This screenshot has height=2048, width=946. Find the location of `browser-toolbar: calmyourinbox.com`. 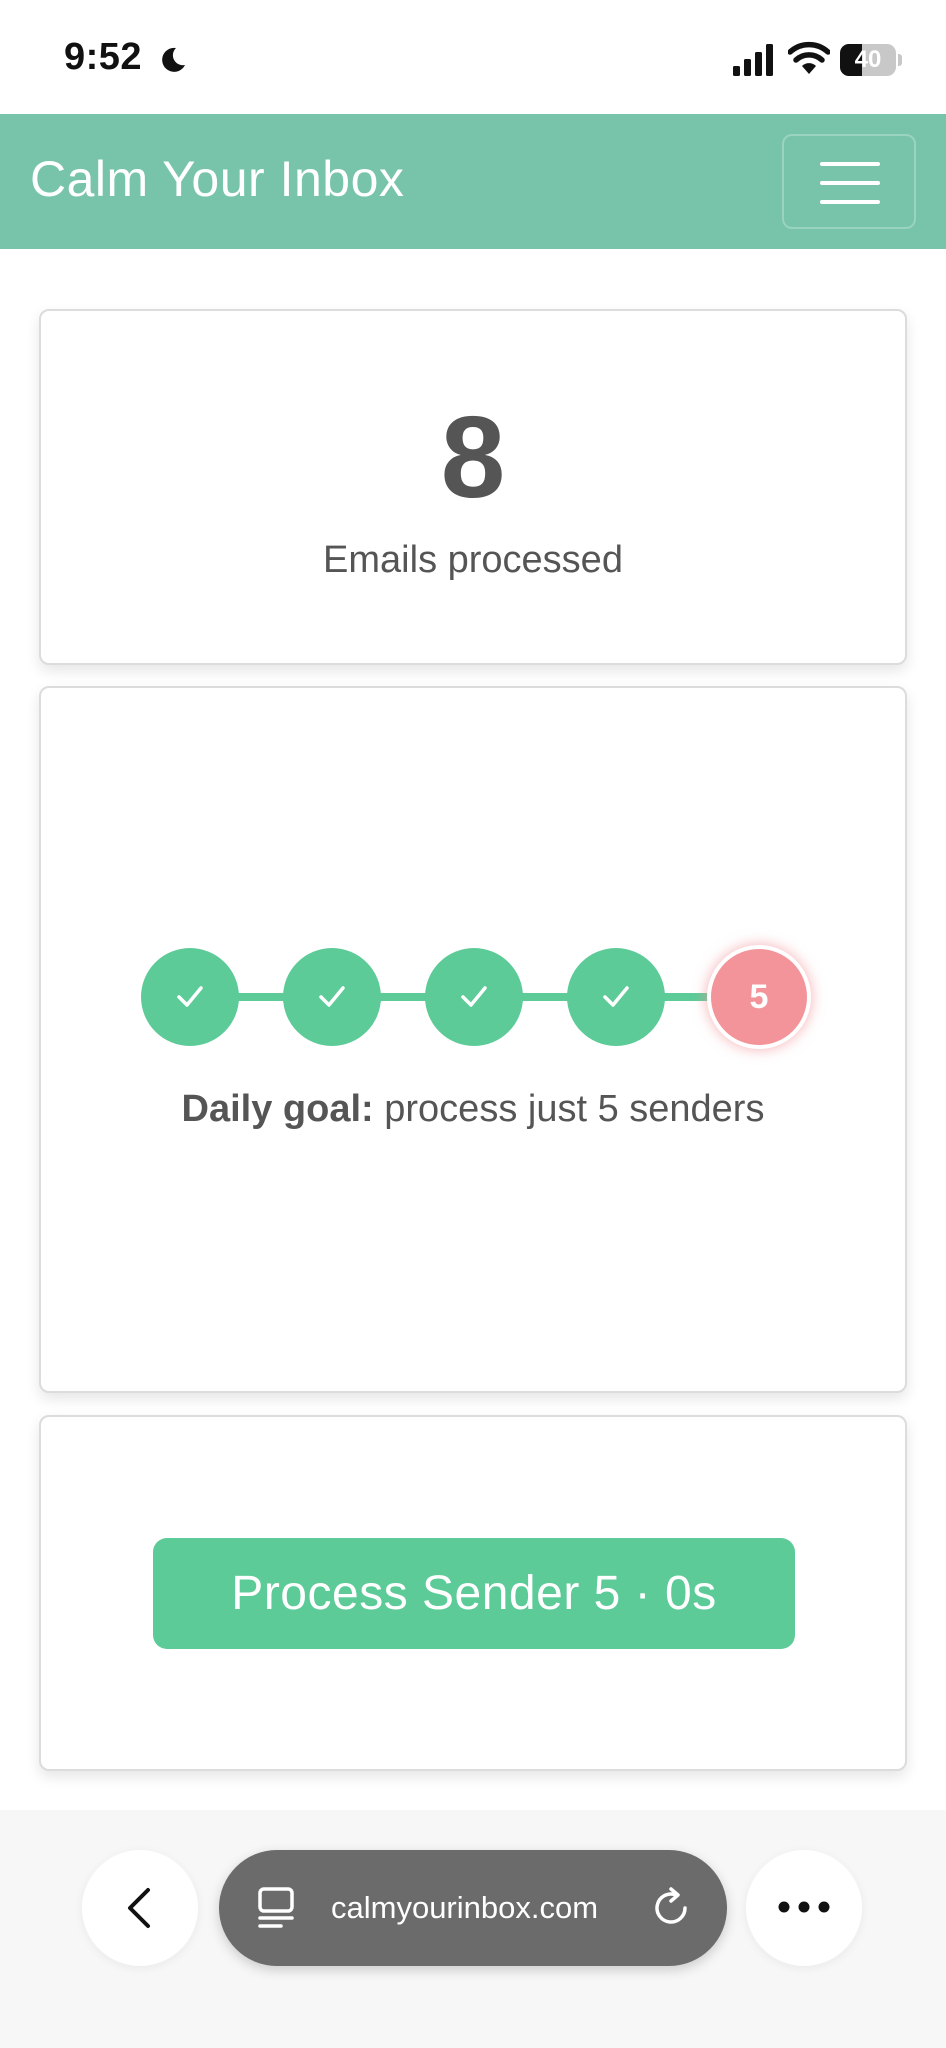

browser-toolbar: calmyourinbox.com is located at coordinates (473, 1929).